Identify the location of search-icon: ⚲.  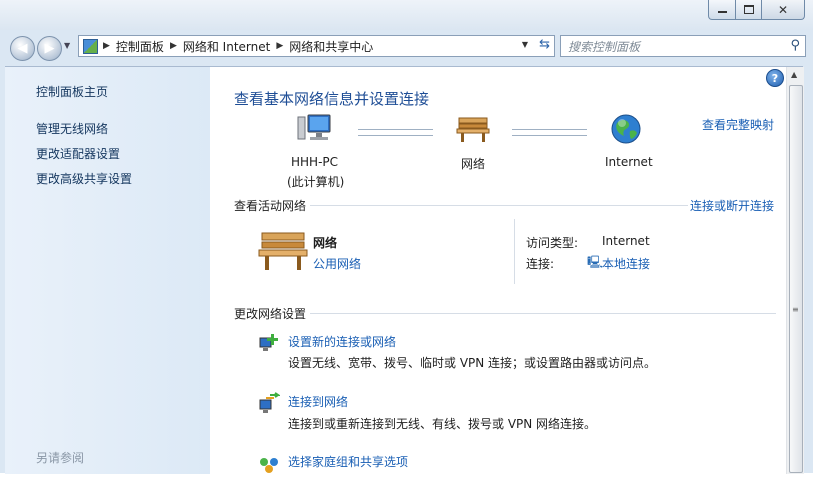
(795, 45).